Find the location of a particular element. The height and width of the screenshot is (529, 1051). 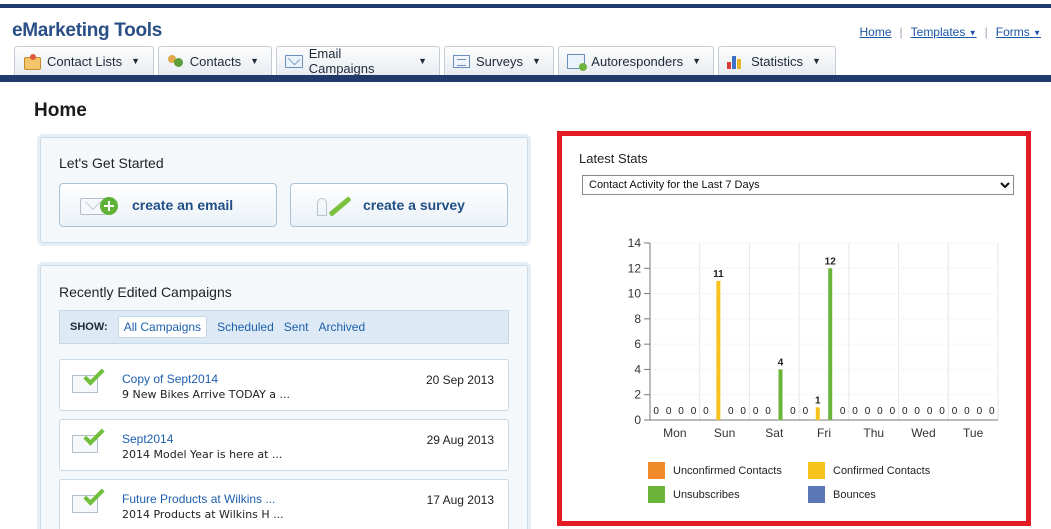

create-survey-label: create a survey is located at coordinates (414, 205).